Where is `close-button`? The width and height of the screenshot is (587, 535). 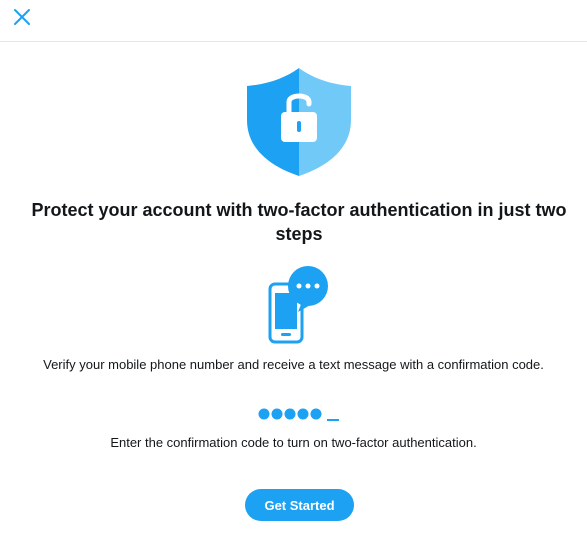 close-button is located at coordinates (22, 17).